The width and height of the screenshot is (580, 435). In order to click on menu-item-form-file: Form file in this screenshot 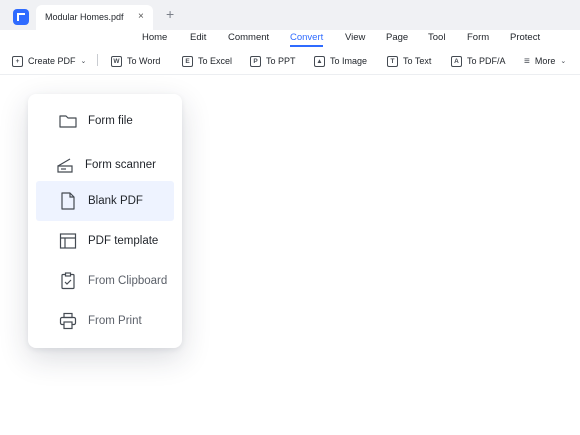, I will do `click(105, 121)`.